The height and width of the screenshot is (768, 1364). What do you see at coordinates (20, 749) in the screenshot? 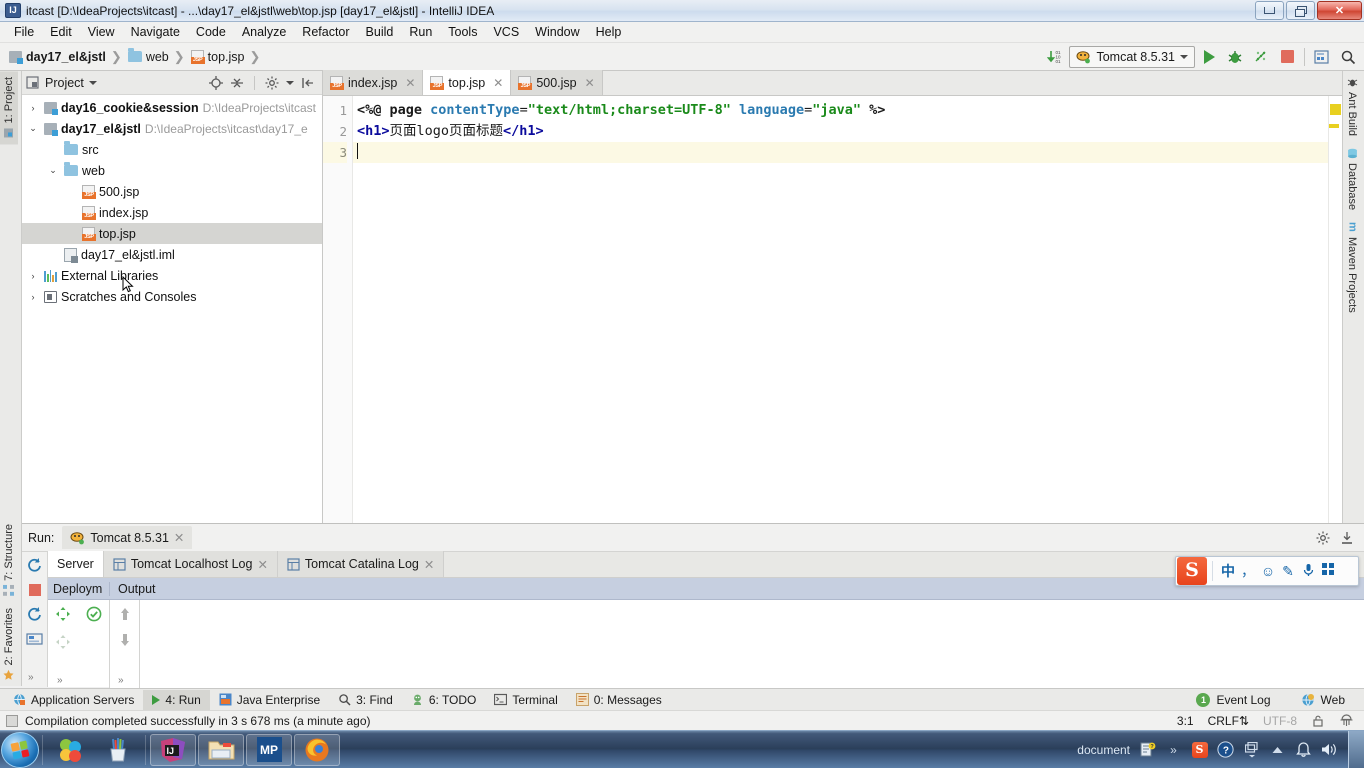
I see `windows-start-orb` at bounding box center [20, 749].